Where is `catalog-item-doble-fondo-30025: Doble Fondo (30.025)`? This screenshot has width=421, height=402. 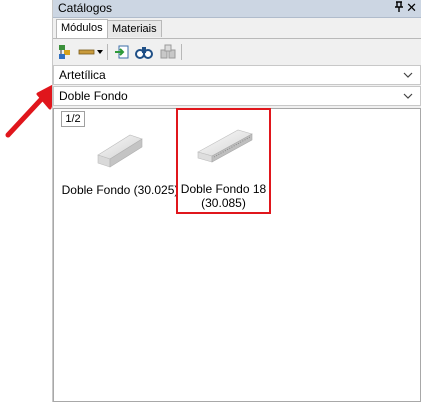 catalog-item-doble-fondo-30025: Doble Fondo (30.025) is located at coordinates (120, 161).